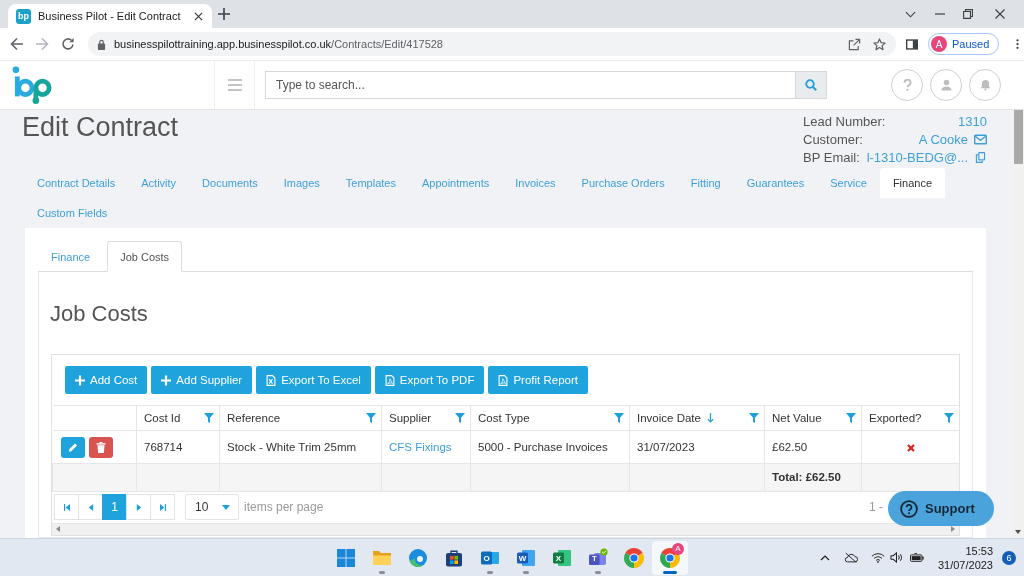 The height and width of the screenshot is (576, 1024). What do you see at coordinates (230, 183) in the screenshot?
I see `tab: Documents` at bounding box center [230, 183].